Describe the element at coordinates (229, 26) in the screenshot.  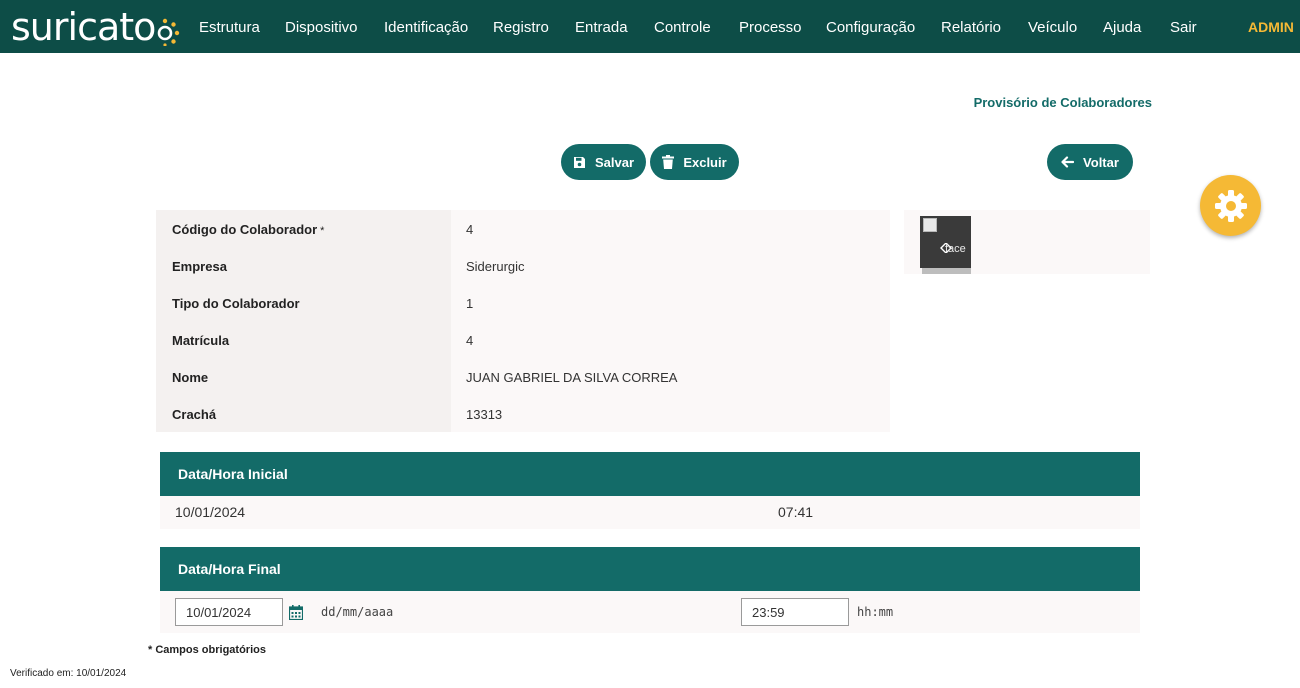
I see `nav-item-estrutura: Estrutura` at that location.